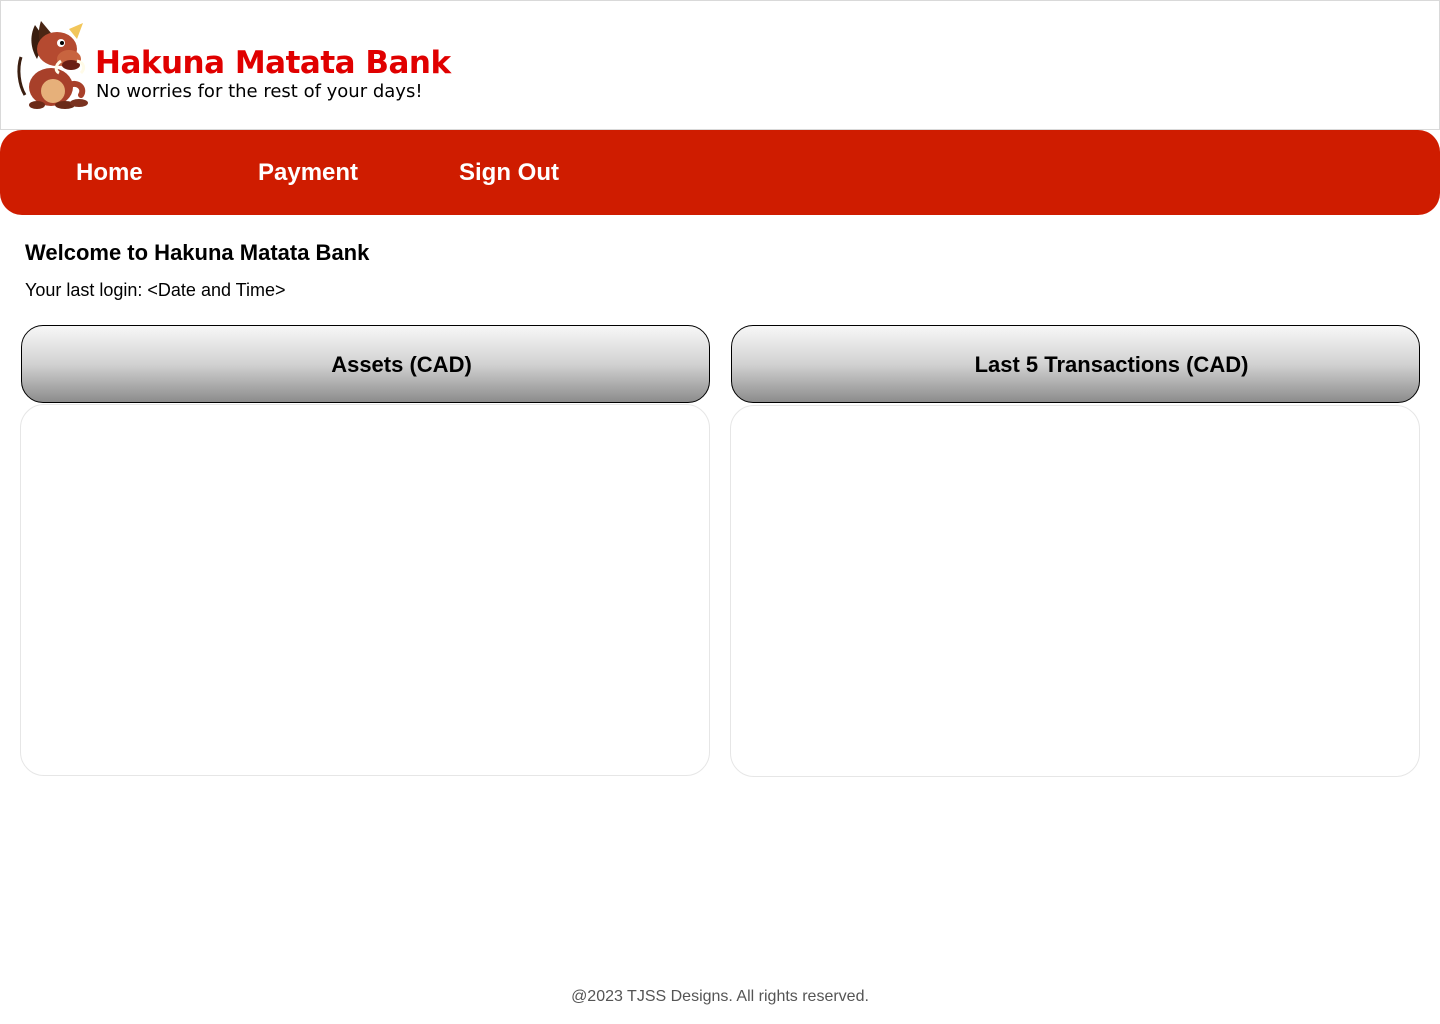 Image resolution: width=1440 pixels, height=1024 pixels. What do you see at coordinates (52, 65) in the screenshot?
I see `warthog-mascot-logo` at bounding box center [52, 65].